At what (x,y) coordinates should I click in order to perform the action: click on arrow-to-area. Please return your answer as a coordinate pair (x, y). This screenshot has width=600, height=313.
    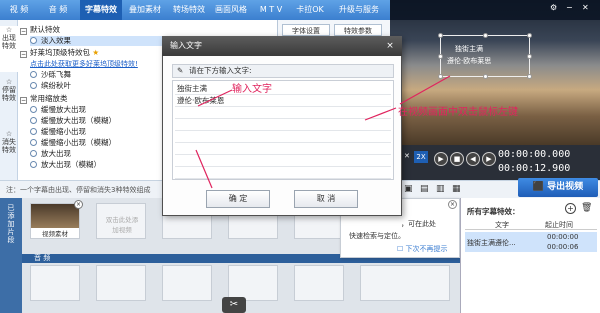
    Looking at the image, I should click on (380, 114).